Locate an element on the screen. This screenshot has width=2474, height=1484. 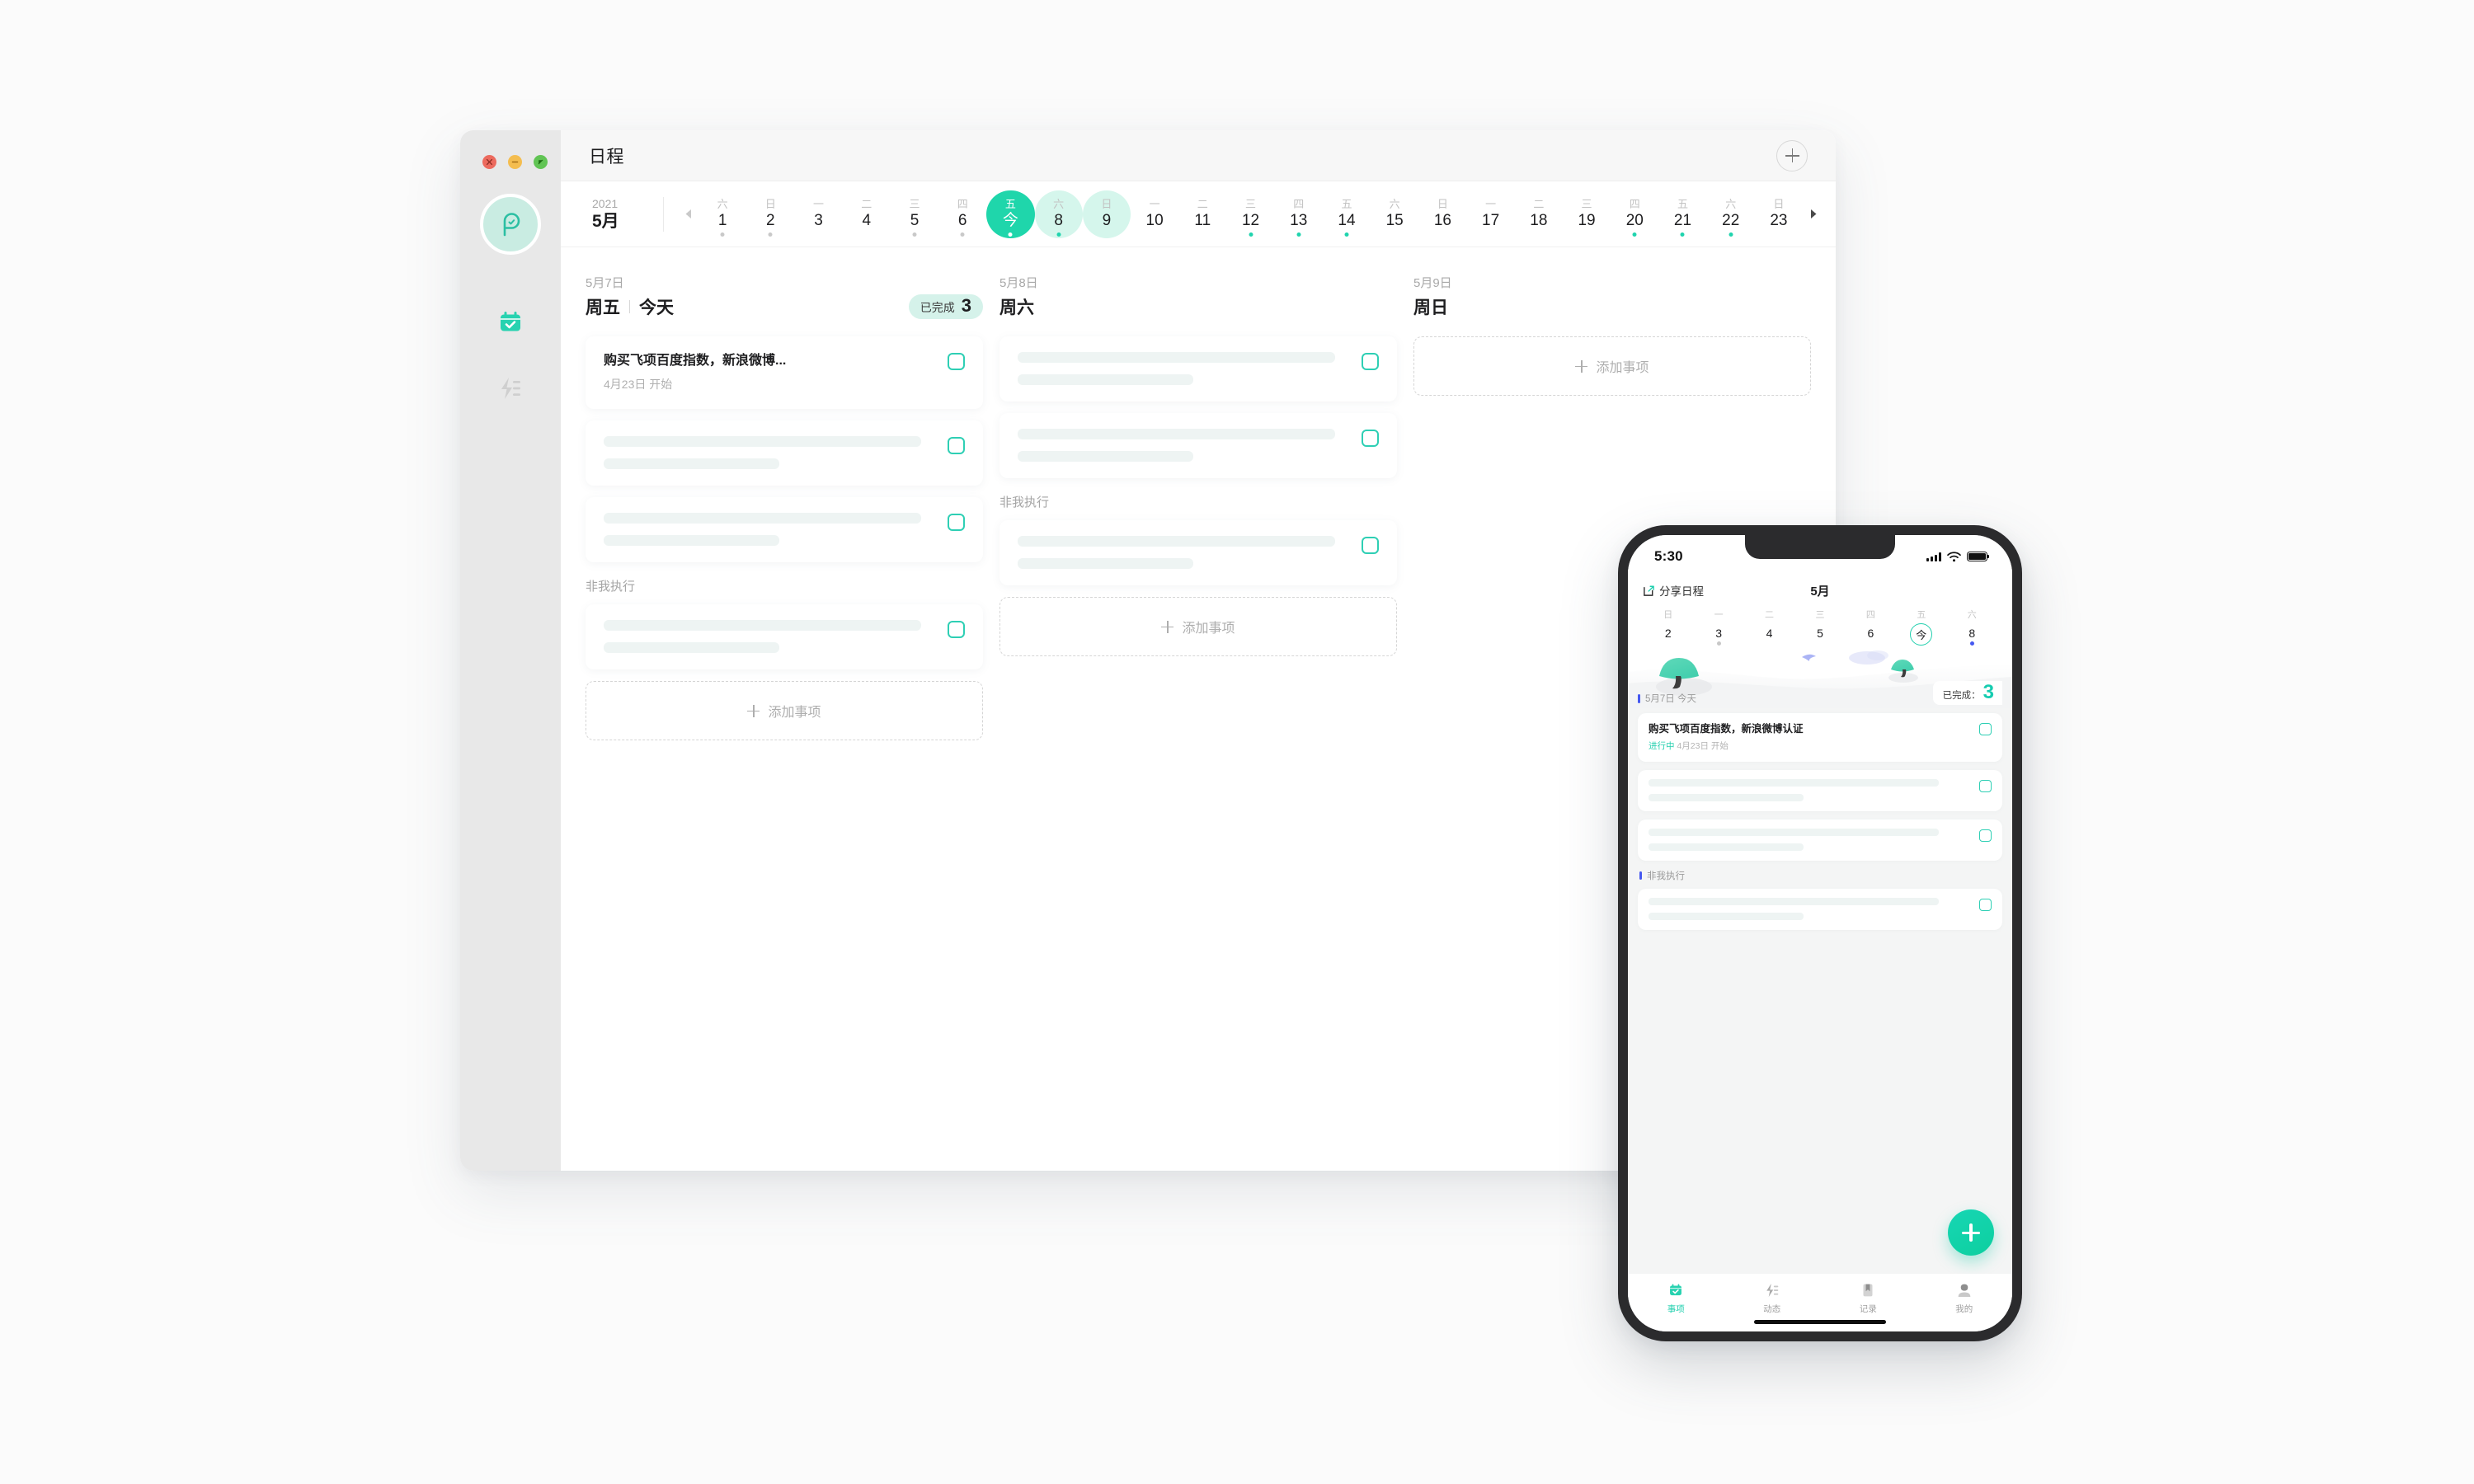
chevron-right-icon is located at coordinates (1813, 213).